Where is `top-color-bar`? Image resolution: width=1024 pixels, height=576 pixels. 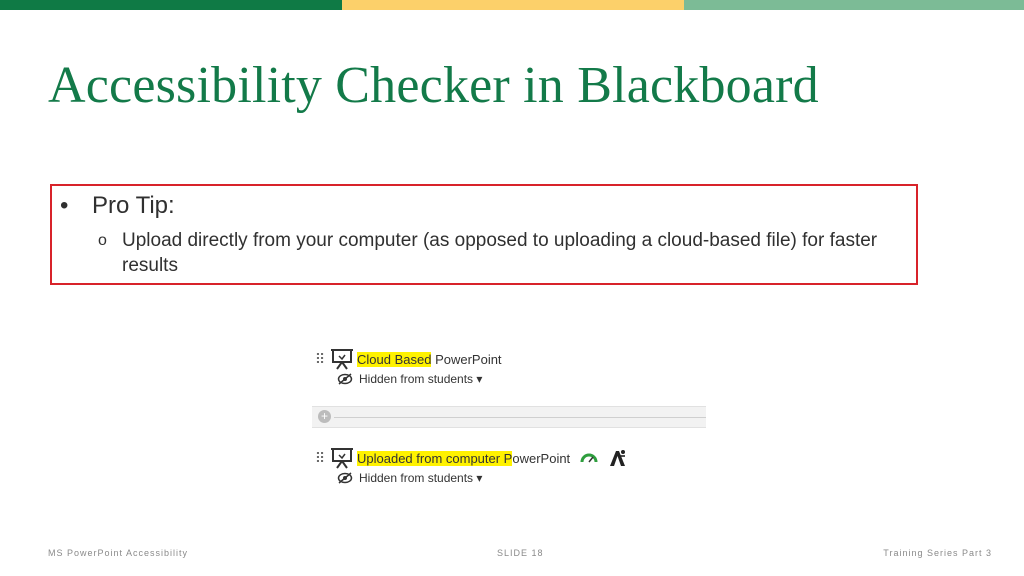
top-color-bar is located at coordinates (512, 5).